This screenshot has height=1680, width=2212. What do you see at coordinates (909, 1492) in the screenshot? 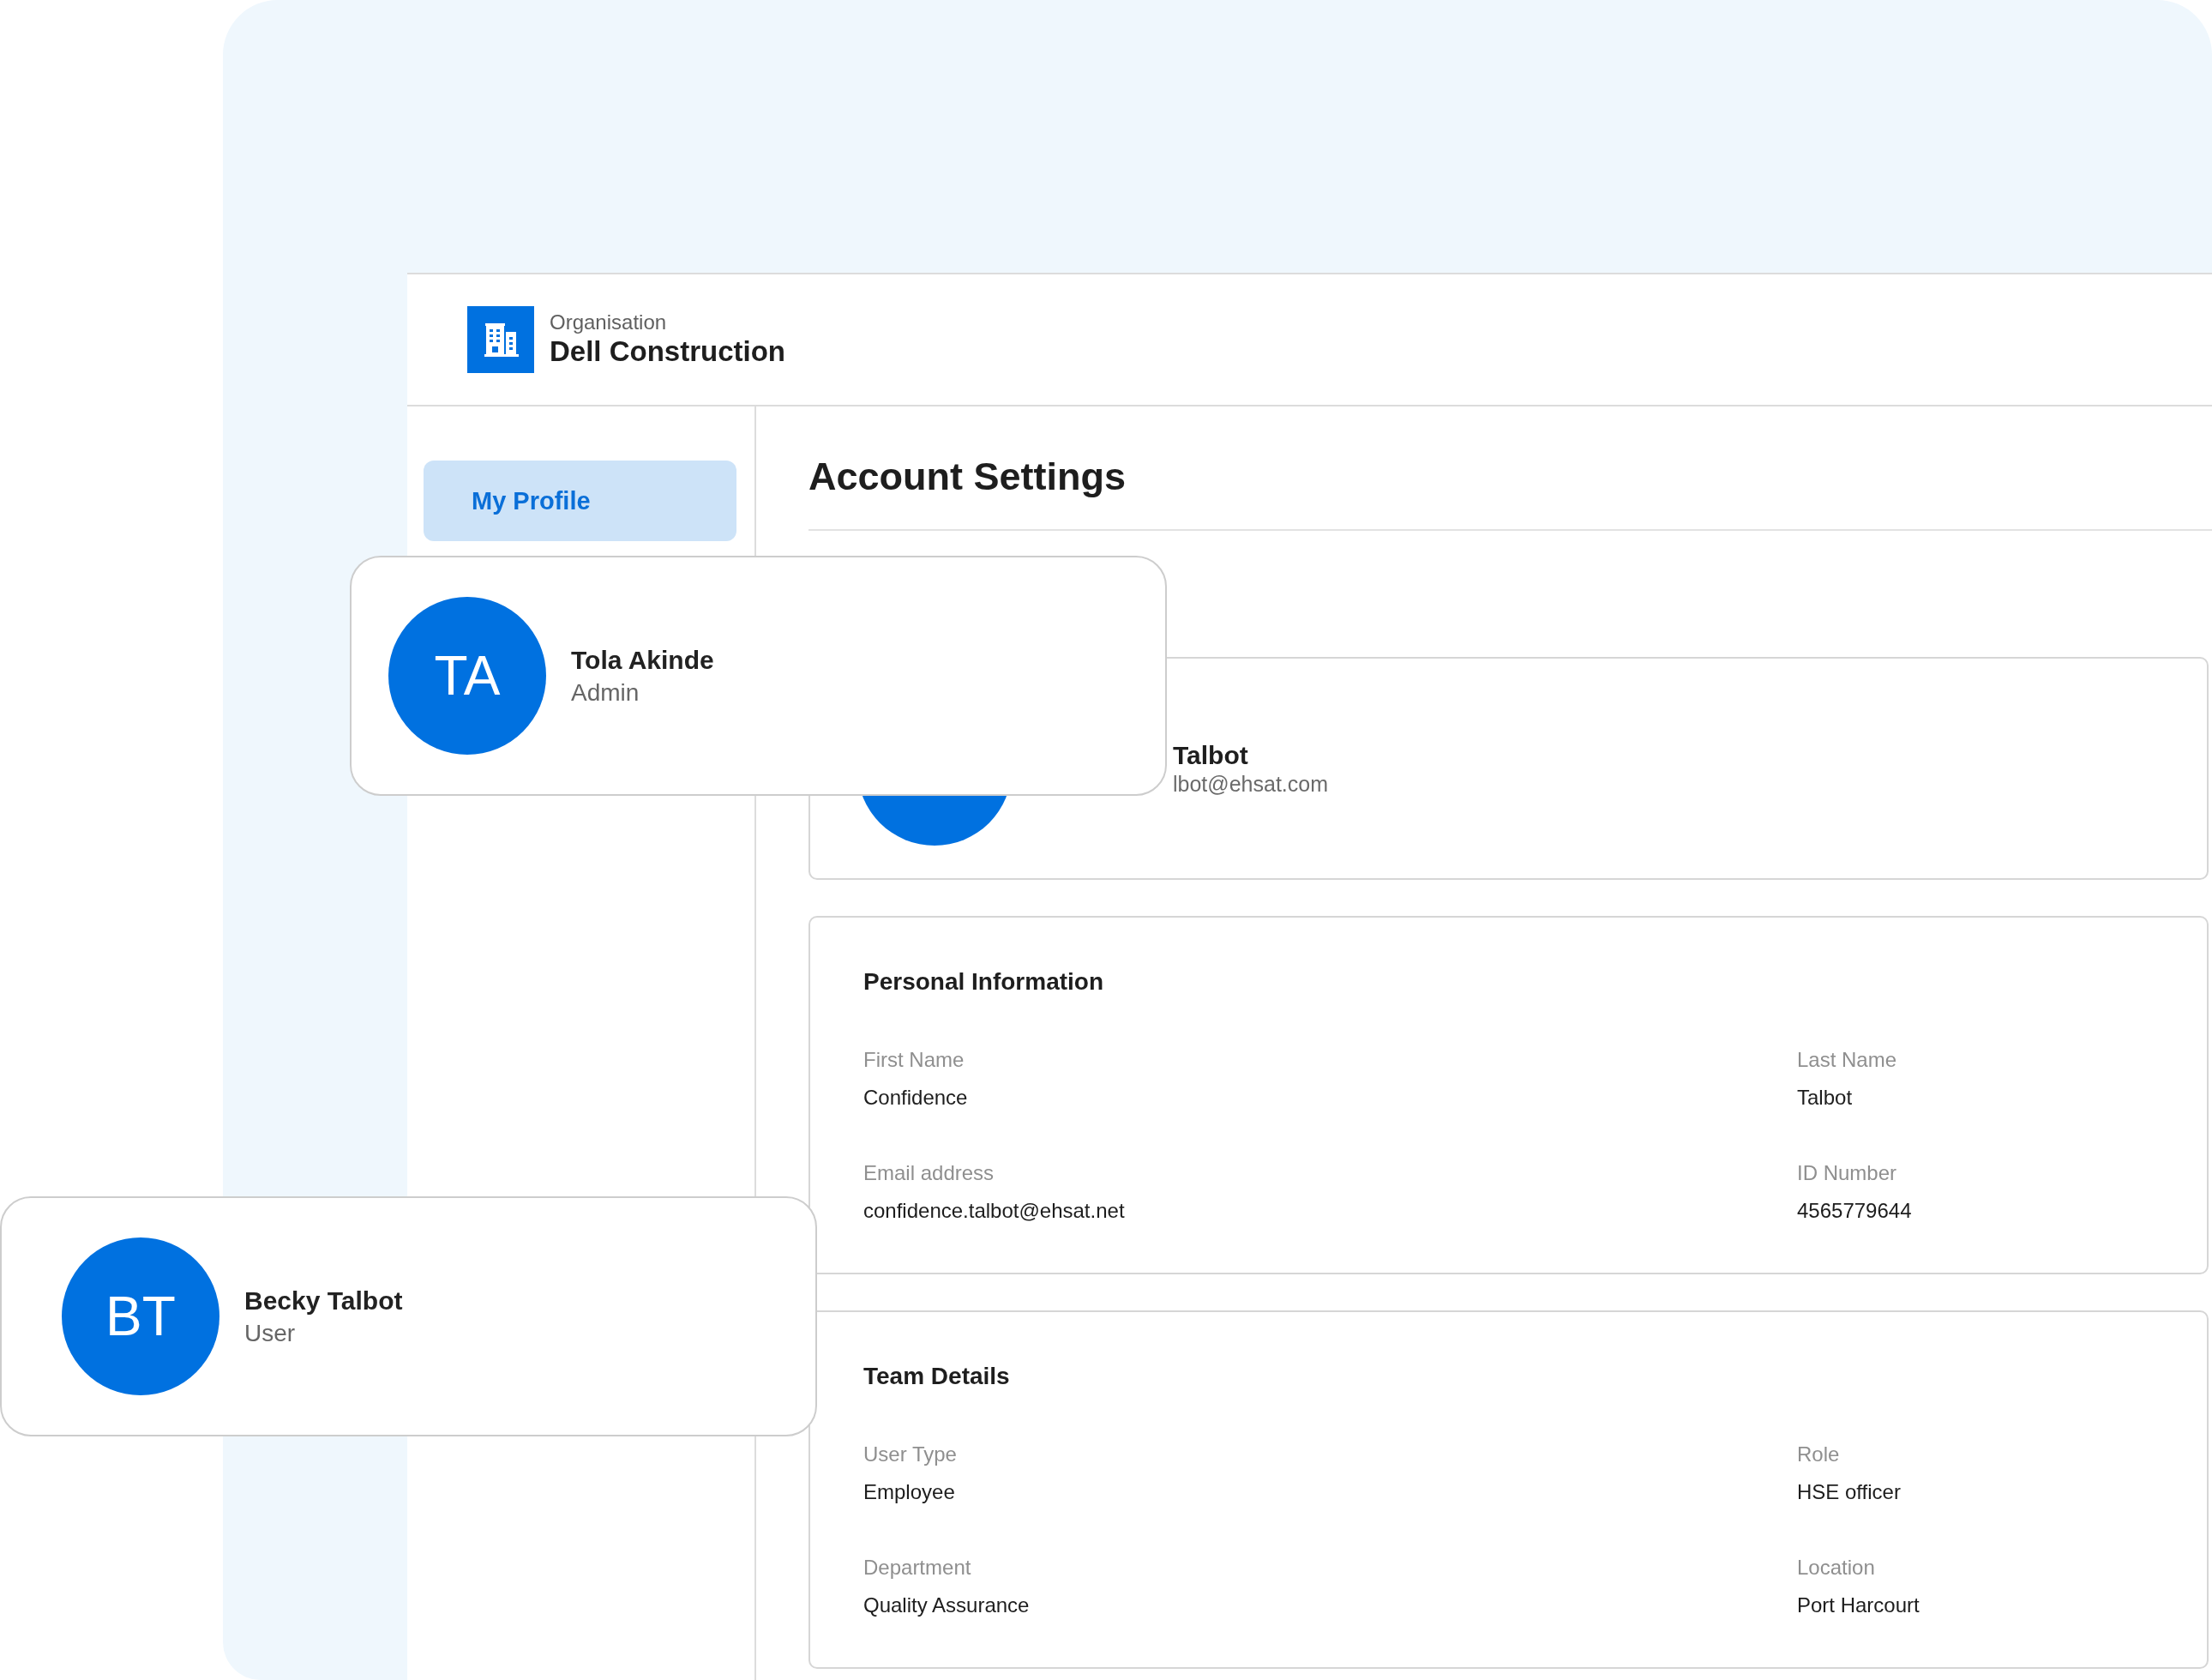
I see `field-value: Employee` at bounding box center [909, 1492].